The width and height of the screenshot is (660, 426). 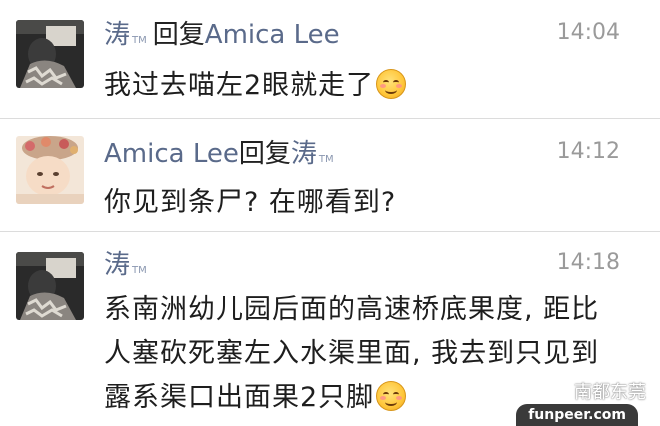 I want to click on comment-header: Amica Lee 回复 涛 TM, so click(x=222, y=153).